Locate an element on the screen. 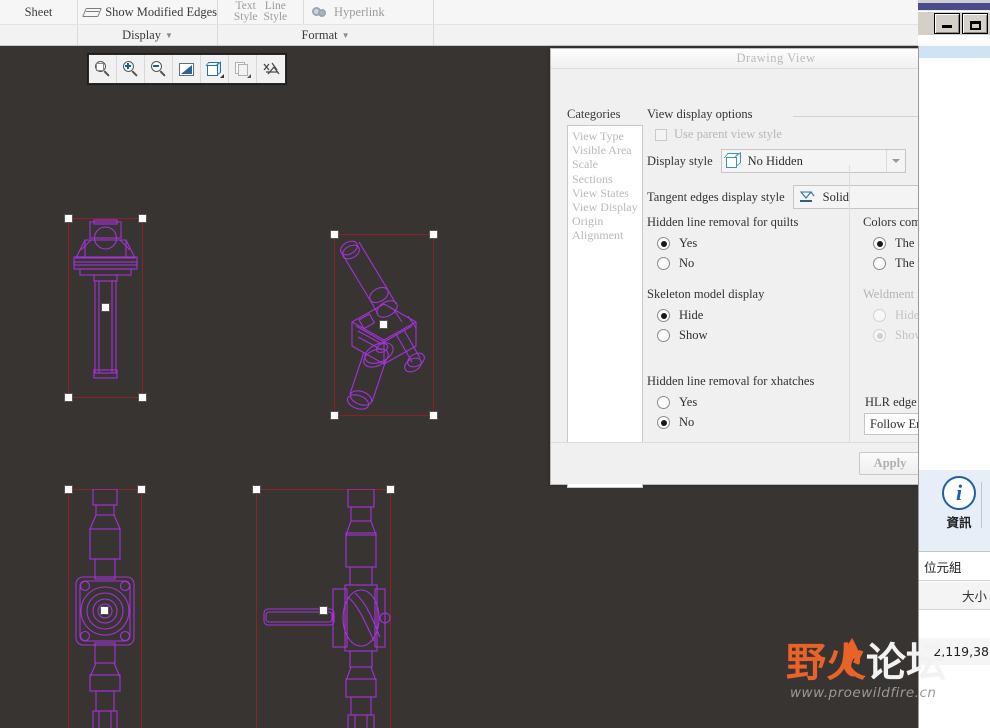  ribbon-group-sheet: Sheet is located at coordinates (39, 12).